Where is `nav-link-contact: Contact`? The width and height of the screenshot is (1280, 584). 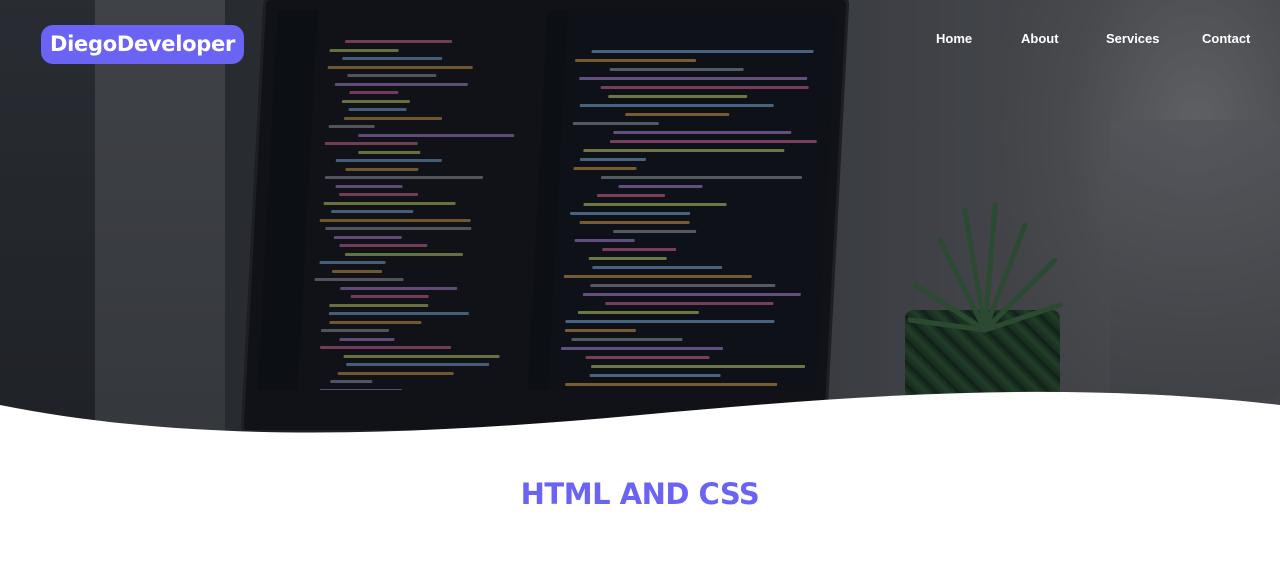
nav-link-contact: Contact is located at coordinates (1226, 39).